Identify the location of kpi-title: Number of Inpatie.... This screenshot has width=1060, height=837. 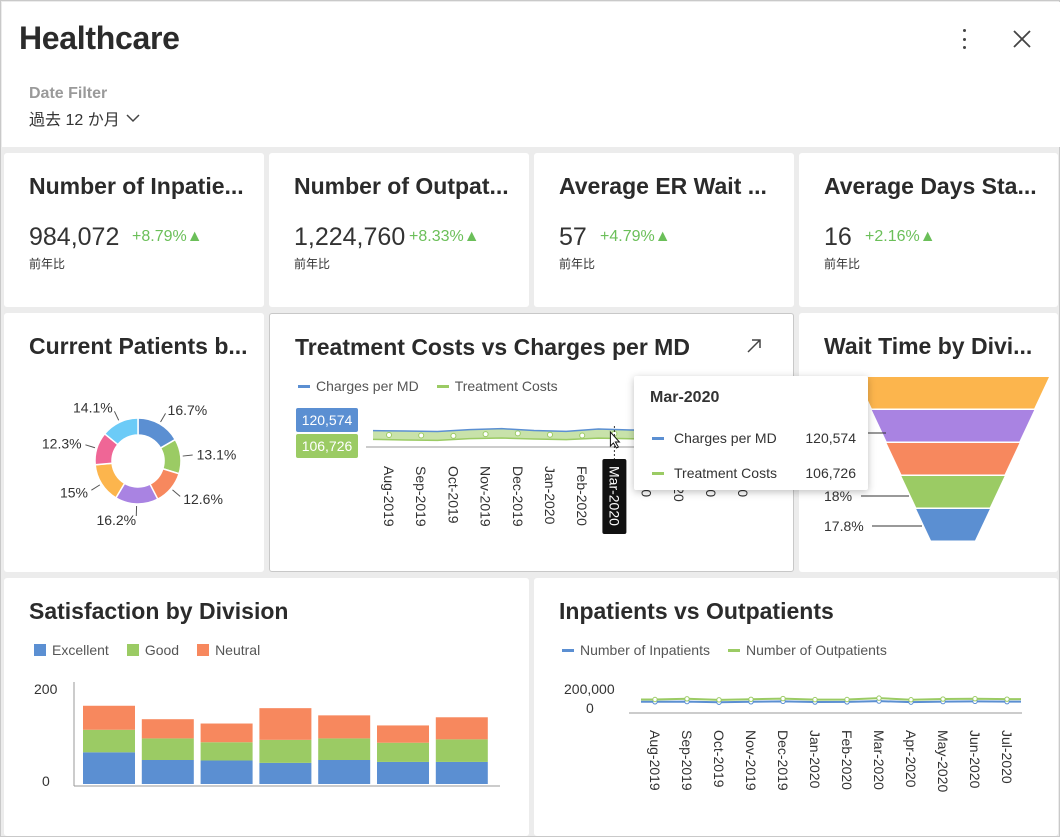
(136, 186).